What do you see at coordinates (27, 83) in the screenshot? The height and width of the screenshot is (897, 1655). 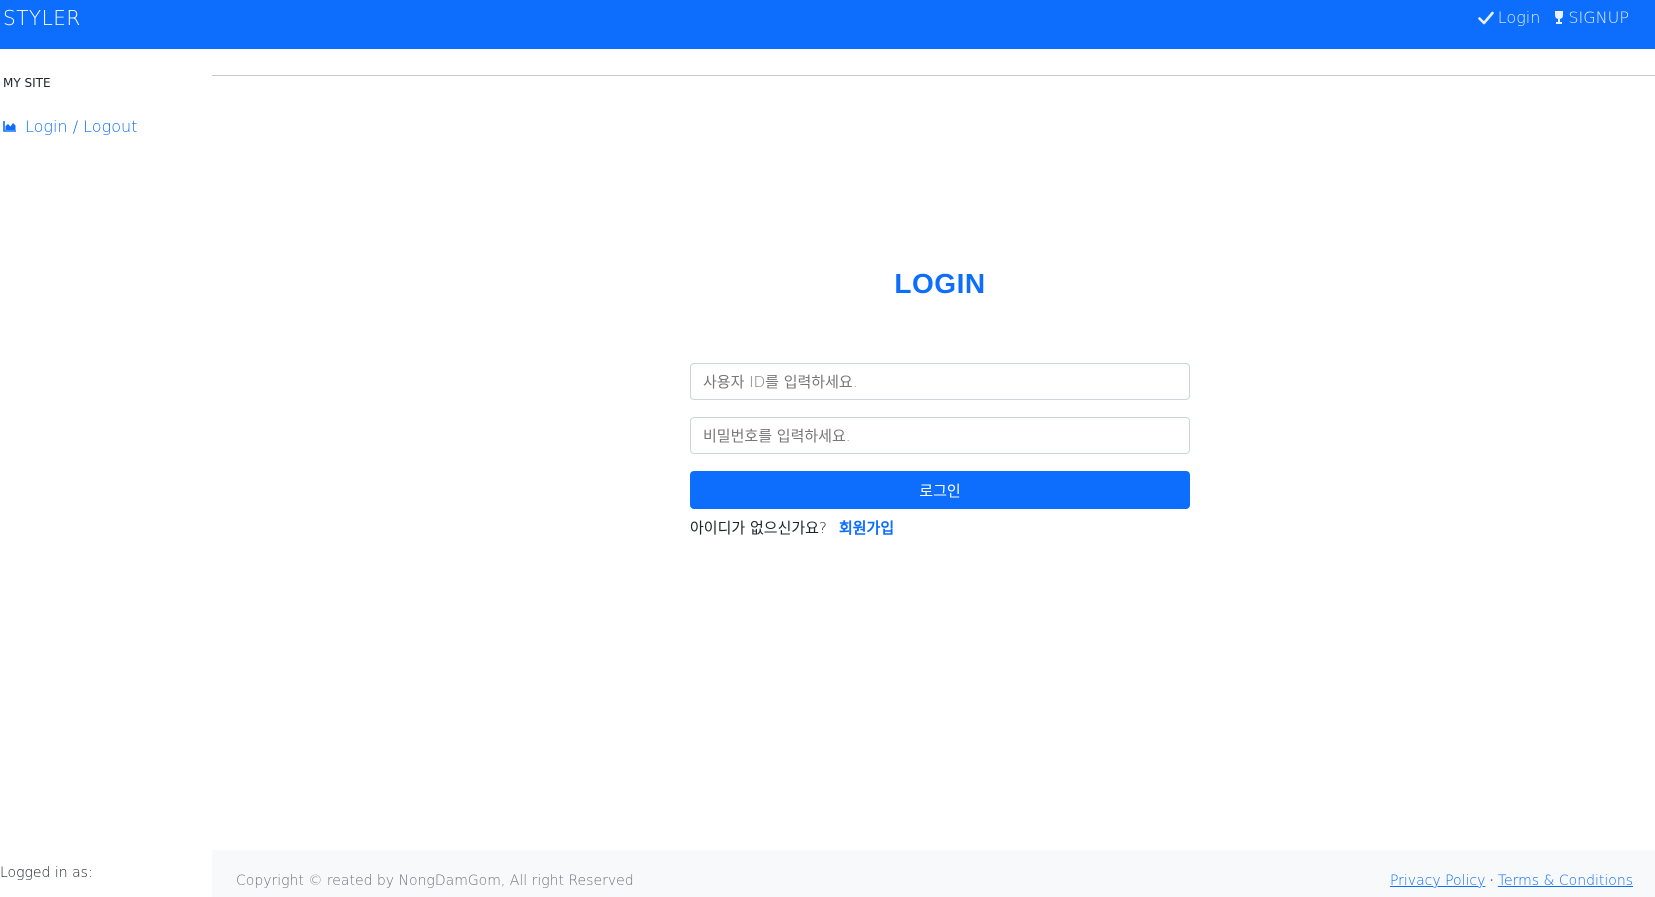 I see `sidebar-heading: MY SITE` at bounding box center [27, 83].